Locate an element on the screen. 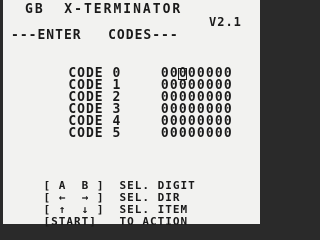 The image size is (320, 240). version-label: V2.1 is located at coordinates (225, 22).